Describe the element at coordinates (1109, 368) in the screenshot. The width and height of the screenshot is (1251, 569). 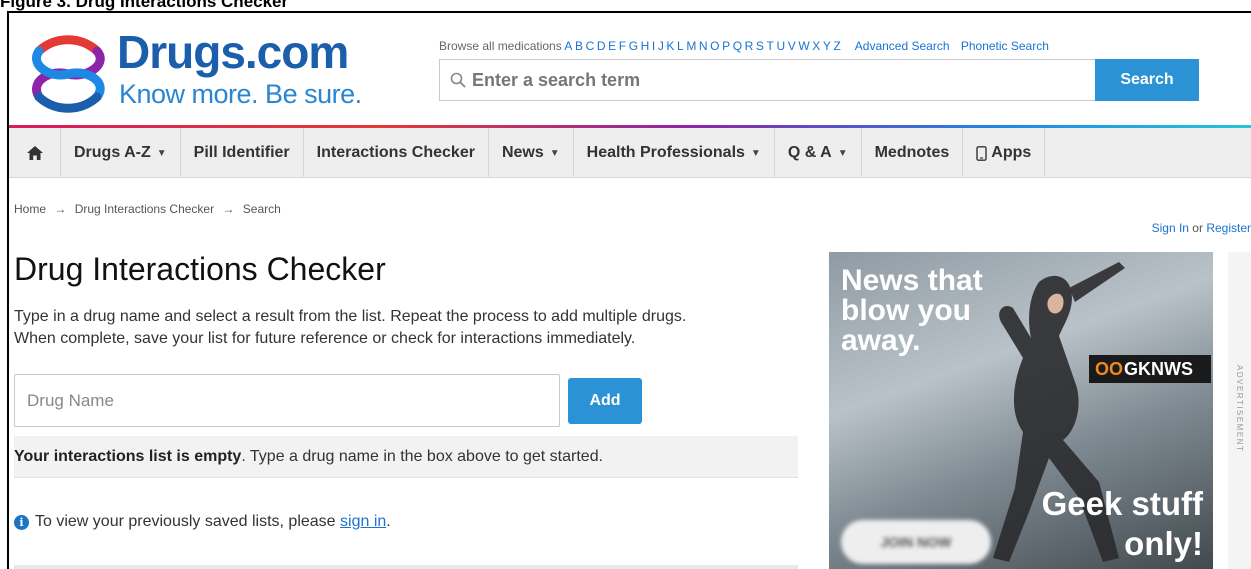
I see `ad-brand-oo: OO` at that location.